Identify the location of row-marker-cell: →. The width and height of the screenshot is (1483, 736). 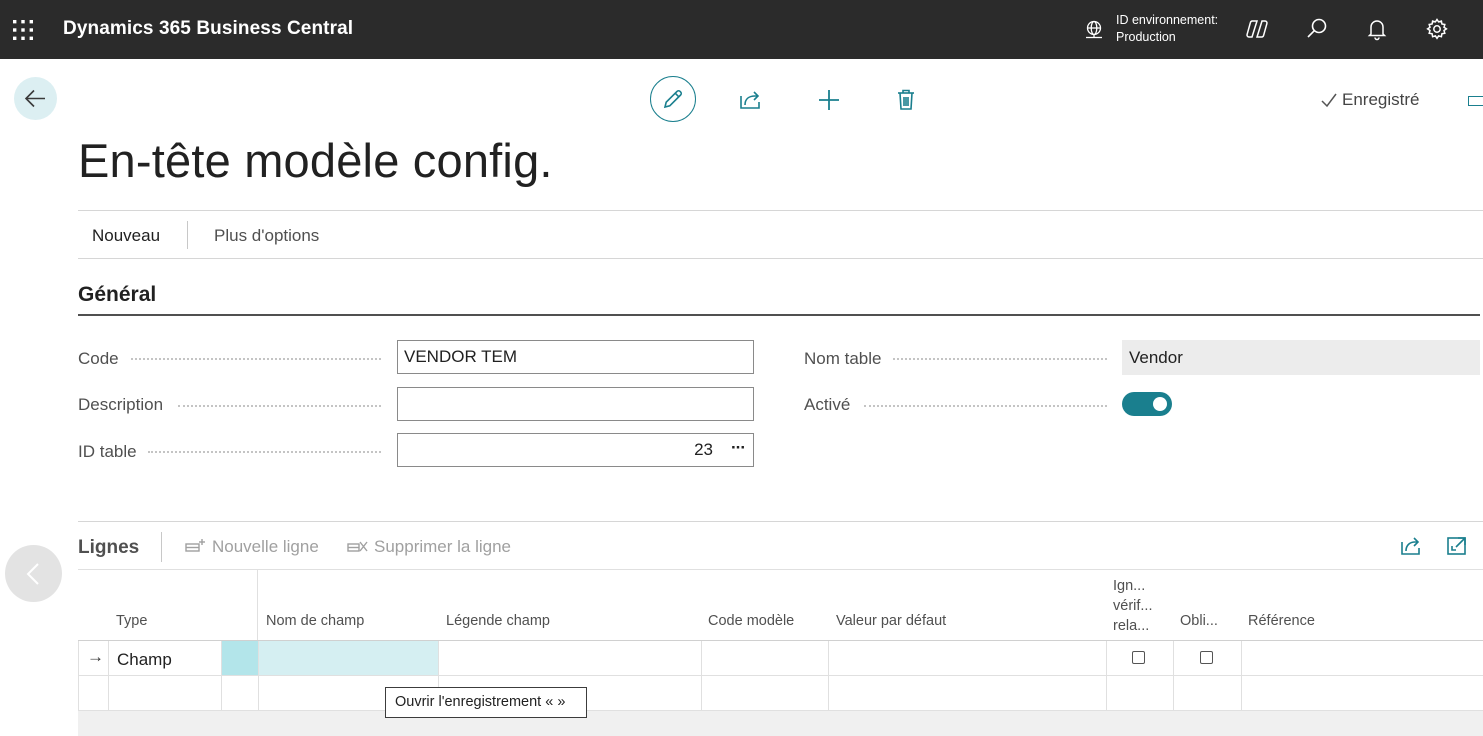
(93, 658).